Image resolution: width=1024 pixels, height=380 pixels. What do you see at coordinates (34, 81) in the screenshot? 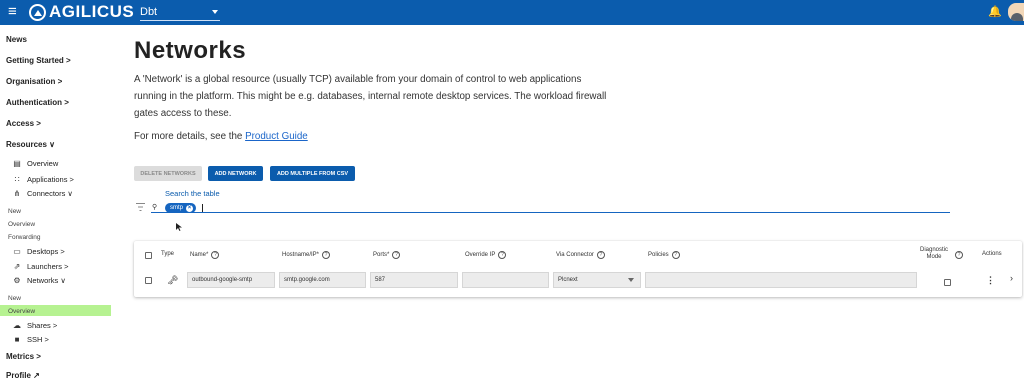
I see `sidebar-item-organisation: Organisation >` at bounding box center [34, 81].